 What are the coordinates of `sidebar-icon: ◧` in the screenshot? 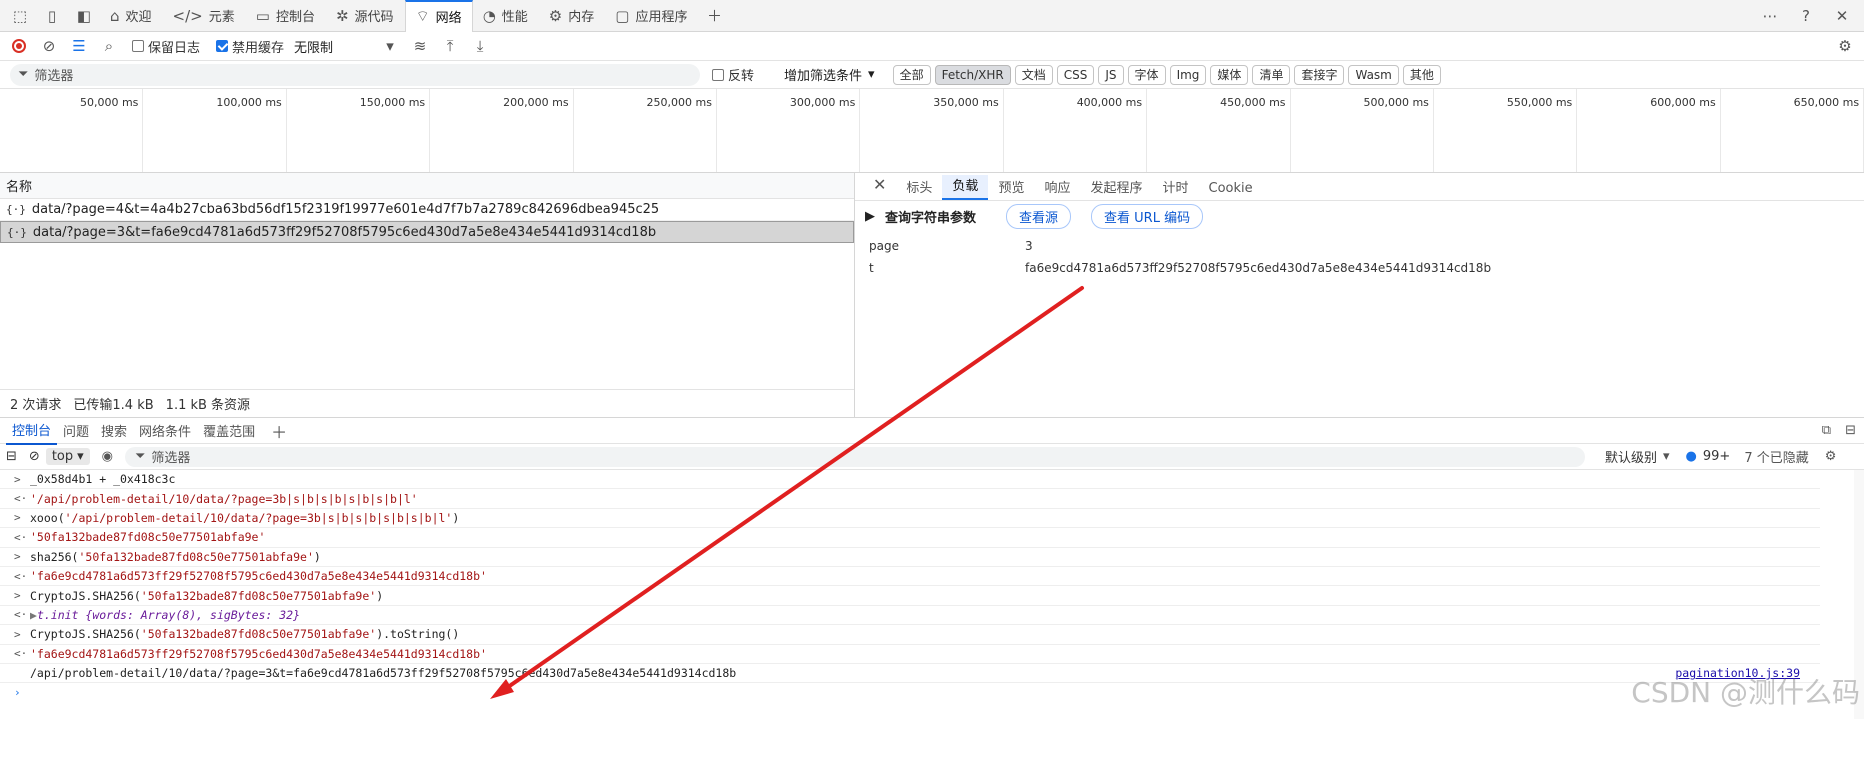 It's located at (84, 16).